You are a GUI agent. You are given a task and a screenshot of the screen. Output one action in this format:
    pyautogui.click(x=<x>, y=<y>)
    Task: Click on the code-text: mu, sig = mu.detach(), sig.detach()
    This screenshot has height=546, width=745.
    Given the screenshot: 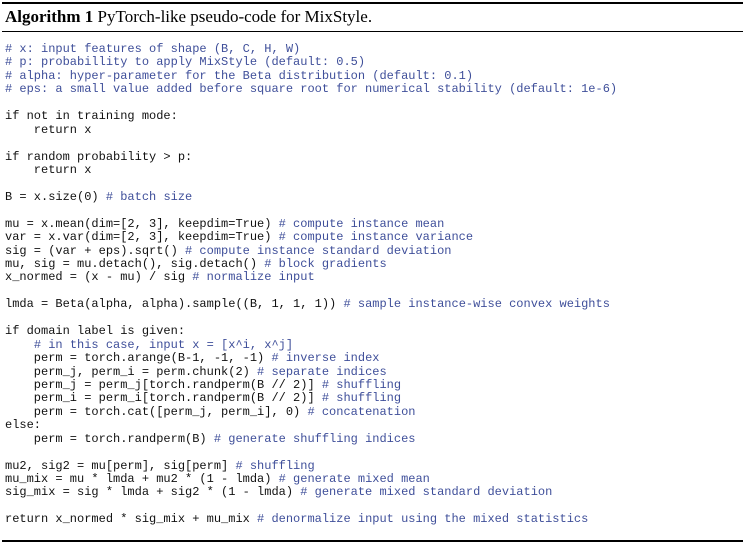 What is the action you would take?
    pyautogui.click(x=135, y=264)
    